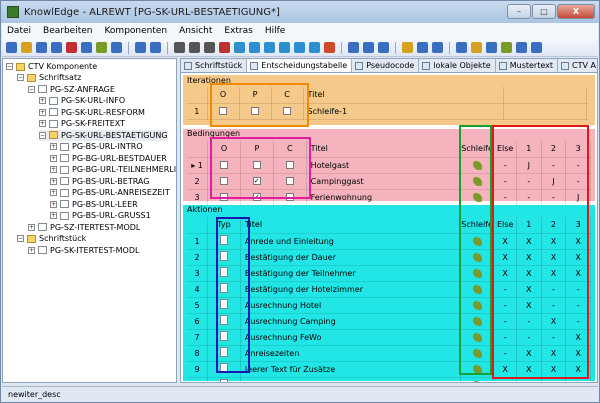 Image resolution: width=600 pixels, height=403 pixels. Describe the element at coordinates (194, 47) in the screenshot. I see `redo-icon` at that location.